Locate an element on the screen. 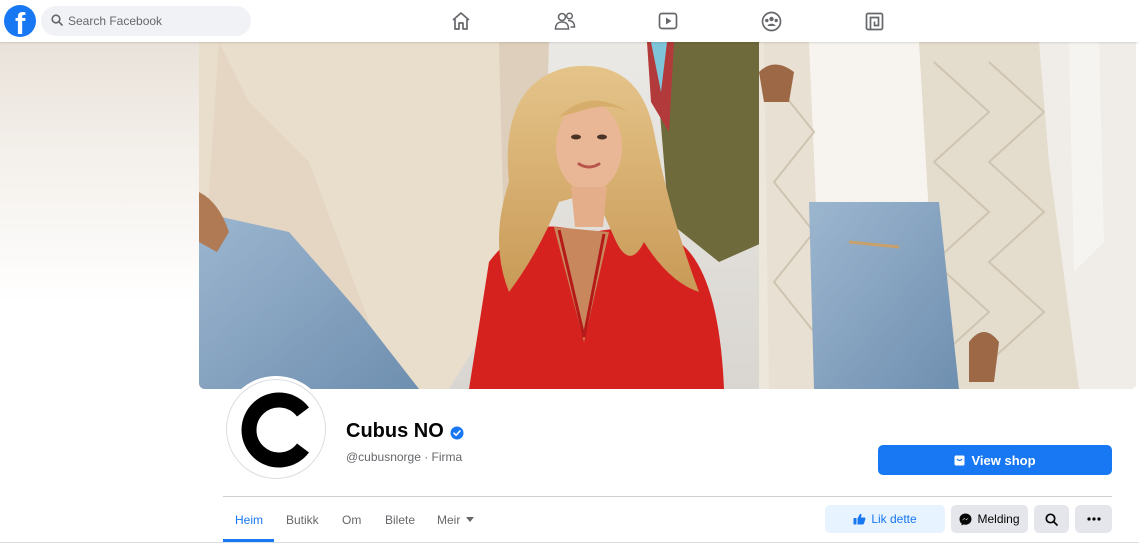 Image resolution: width=1139 pixels, height=543 pixels. page-search-button is located at coordinates (1051, 519).